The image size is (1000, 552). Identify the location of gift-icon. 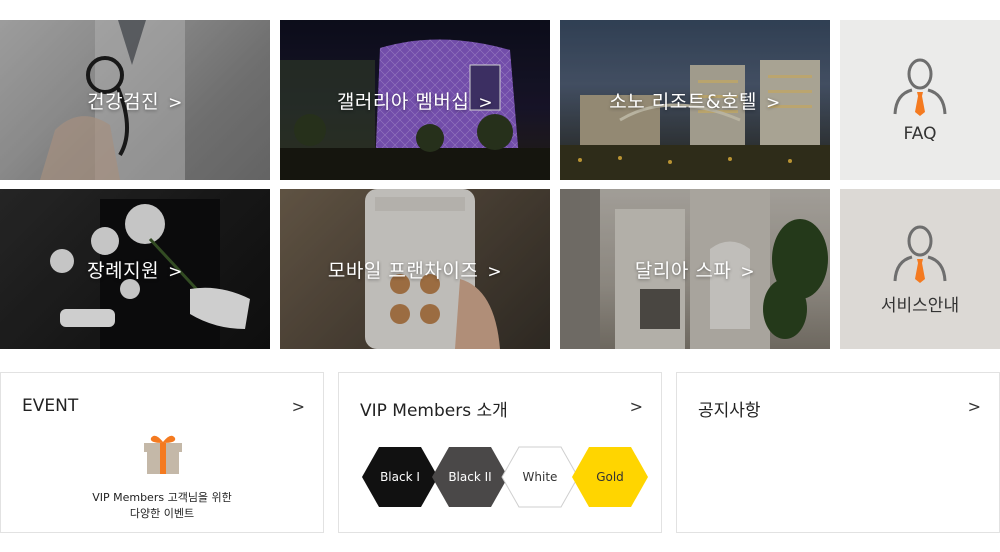
(163, 454).